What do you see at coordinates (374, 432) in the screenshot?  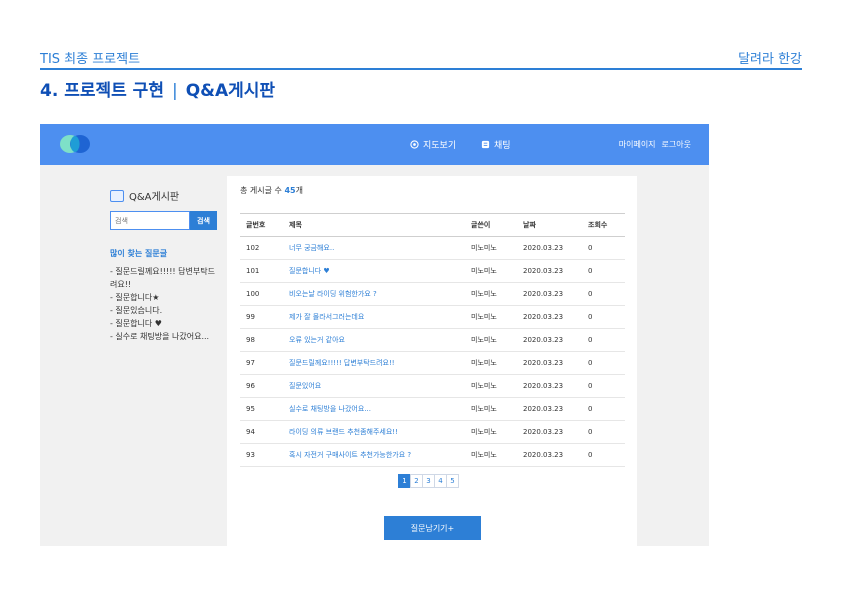 I see `post-title-link: 라이딩 의류 브랜드 추천좀해주세요!!` at bounding box center [374, 432].